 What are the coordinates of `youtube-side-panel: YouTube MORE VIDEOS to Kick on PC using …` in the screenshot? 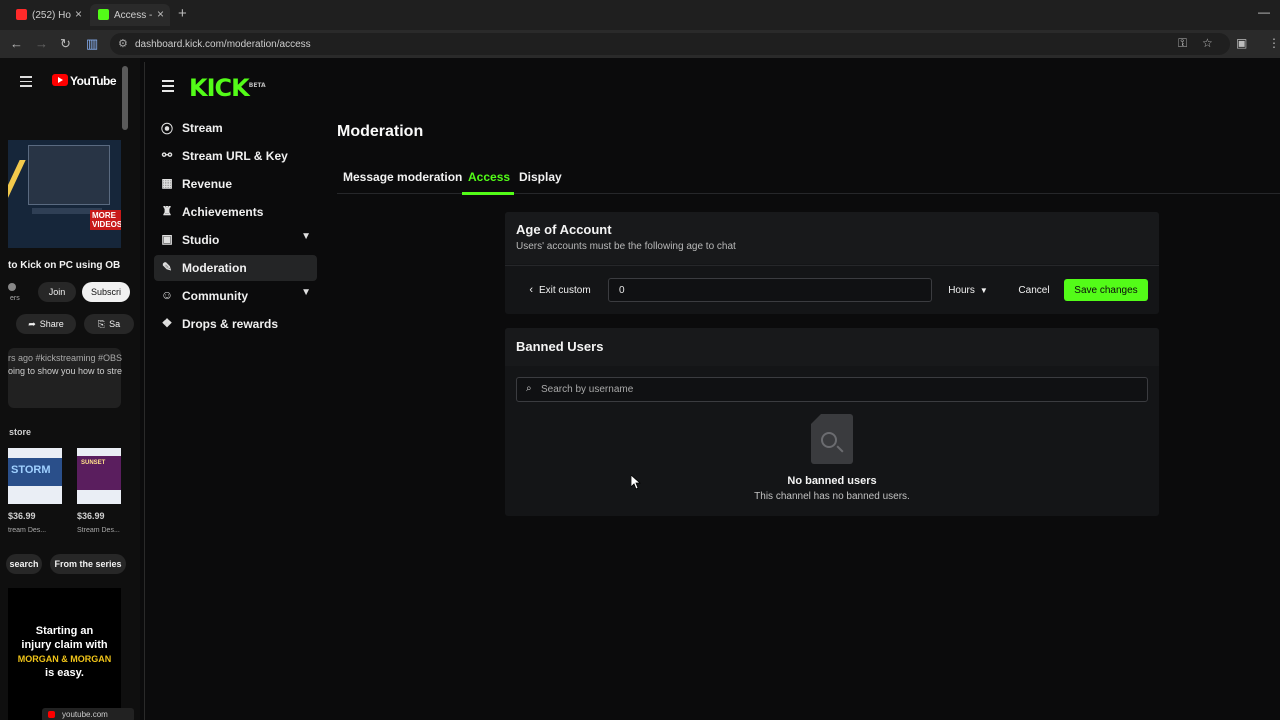 It's located at (70, 389).